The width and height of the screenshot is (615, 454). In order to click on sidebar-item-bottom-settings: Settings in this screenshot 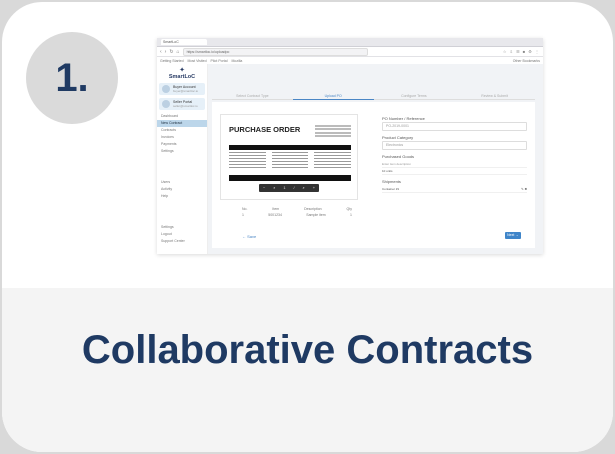, I will do `click(182, 227)`.